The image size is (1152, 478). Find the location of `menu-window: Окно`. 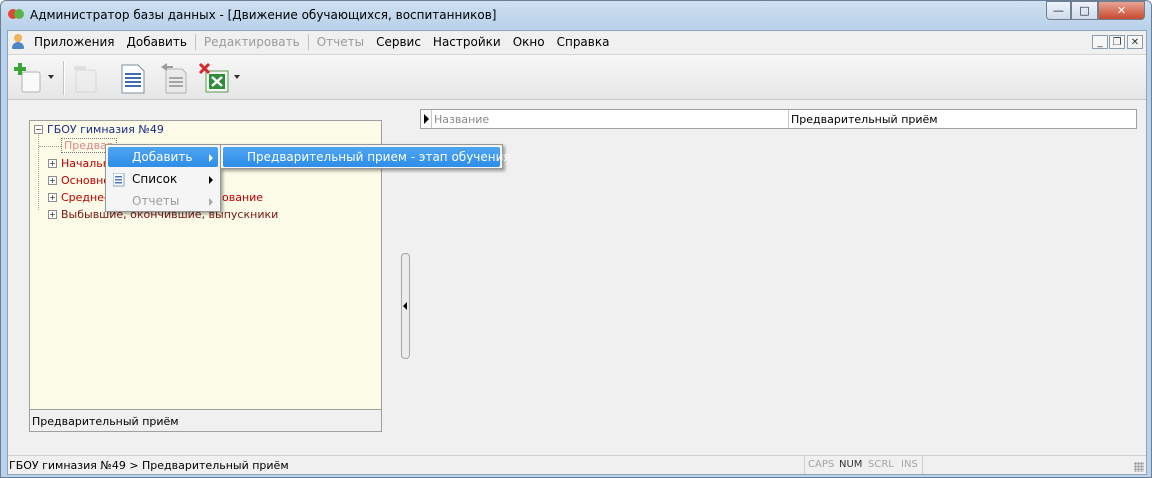

menu-window: Окно is located at coordinates (529, 42).